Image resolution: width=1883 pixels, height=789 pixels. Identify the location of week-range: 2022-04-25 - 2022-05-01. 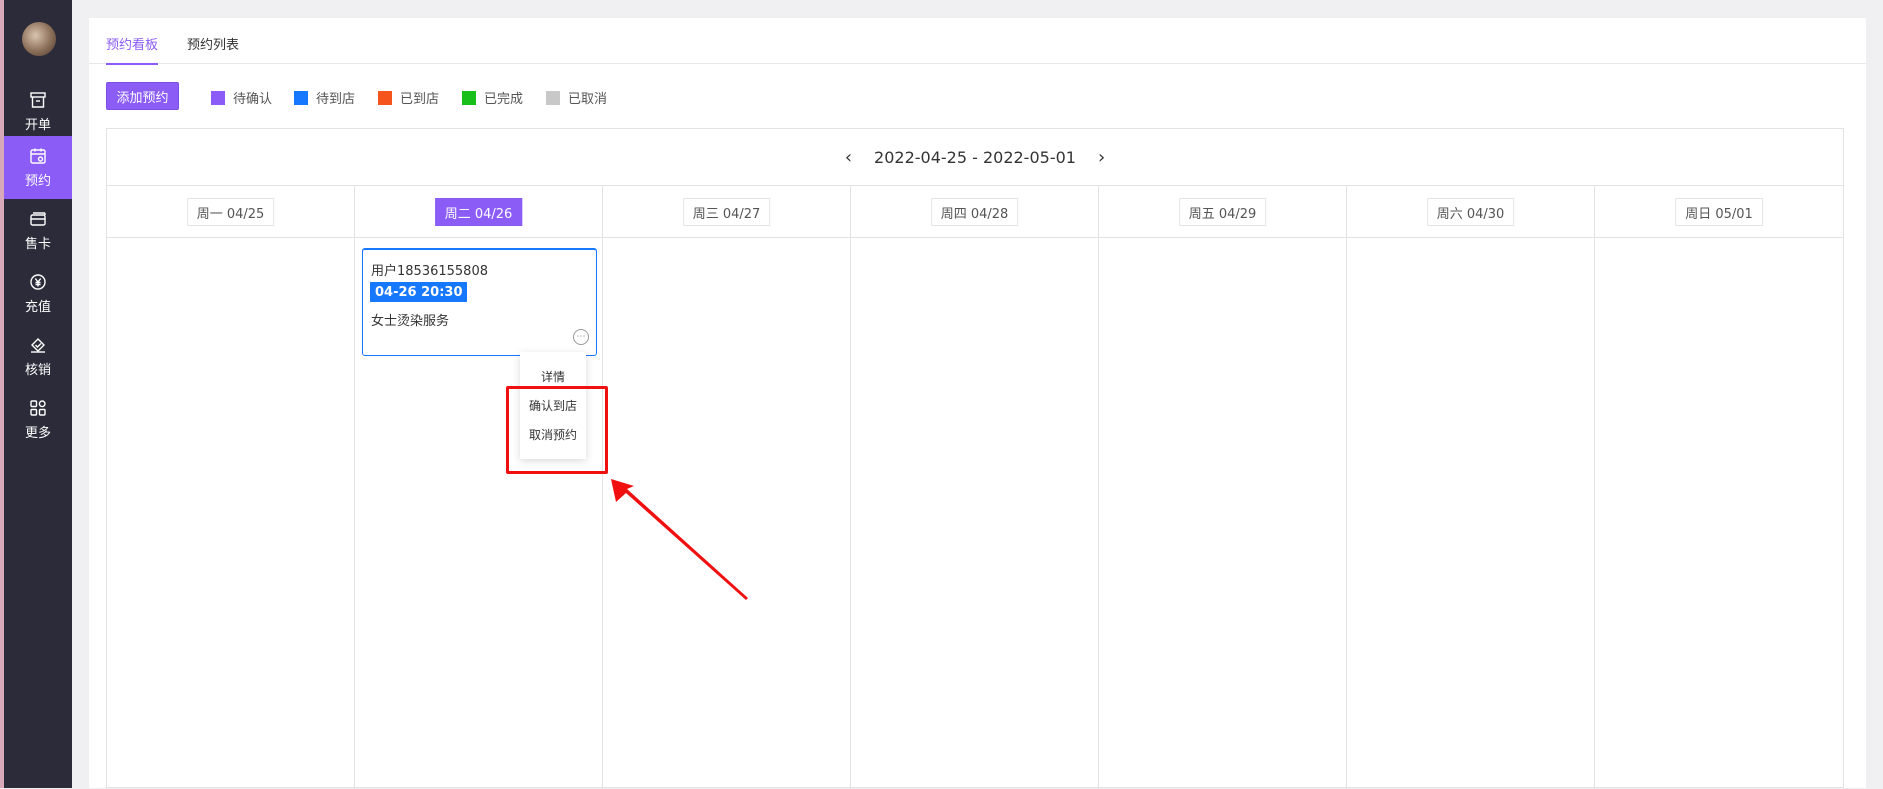
(975, 157).